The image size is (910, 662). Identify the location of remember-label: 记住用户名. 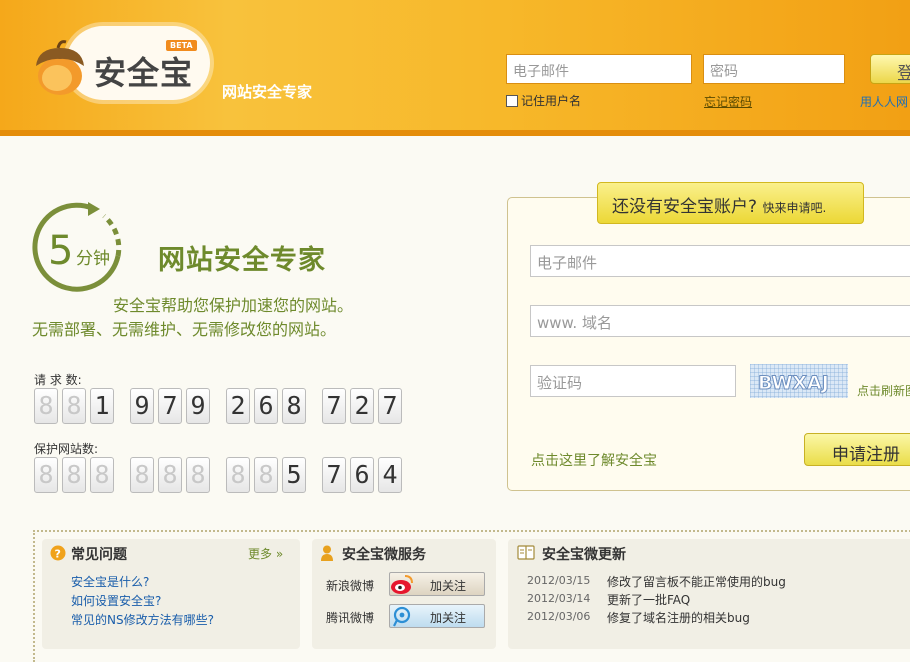
(551, 101).